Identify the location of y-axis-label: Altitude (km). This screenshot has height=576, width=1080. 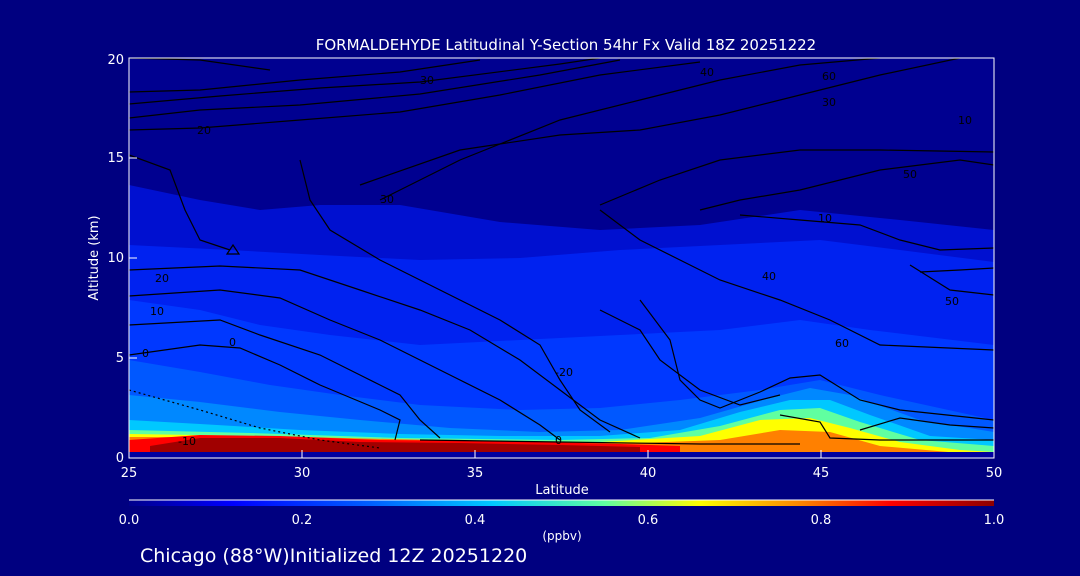
(94, 257).